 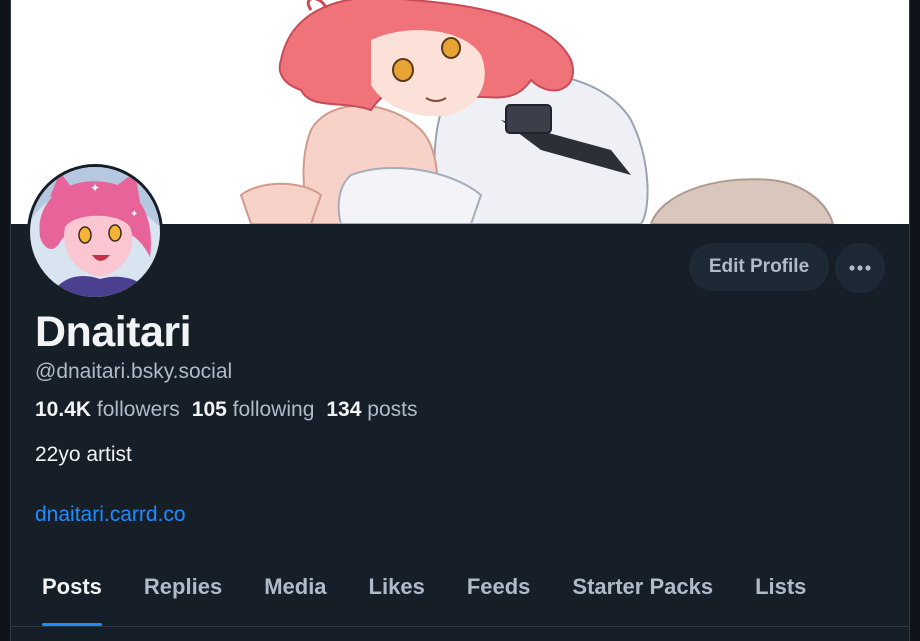 I want to click on edit-profile-button: Edit Profile, so click(x=759, y=267).